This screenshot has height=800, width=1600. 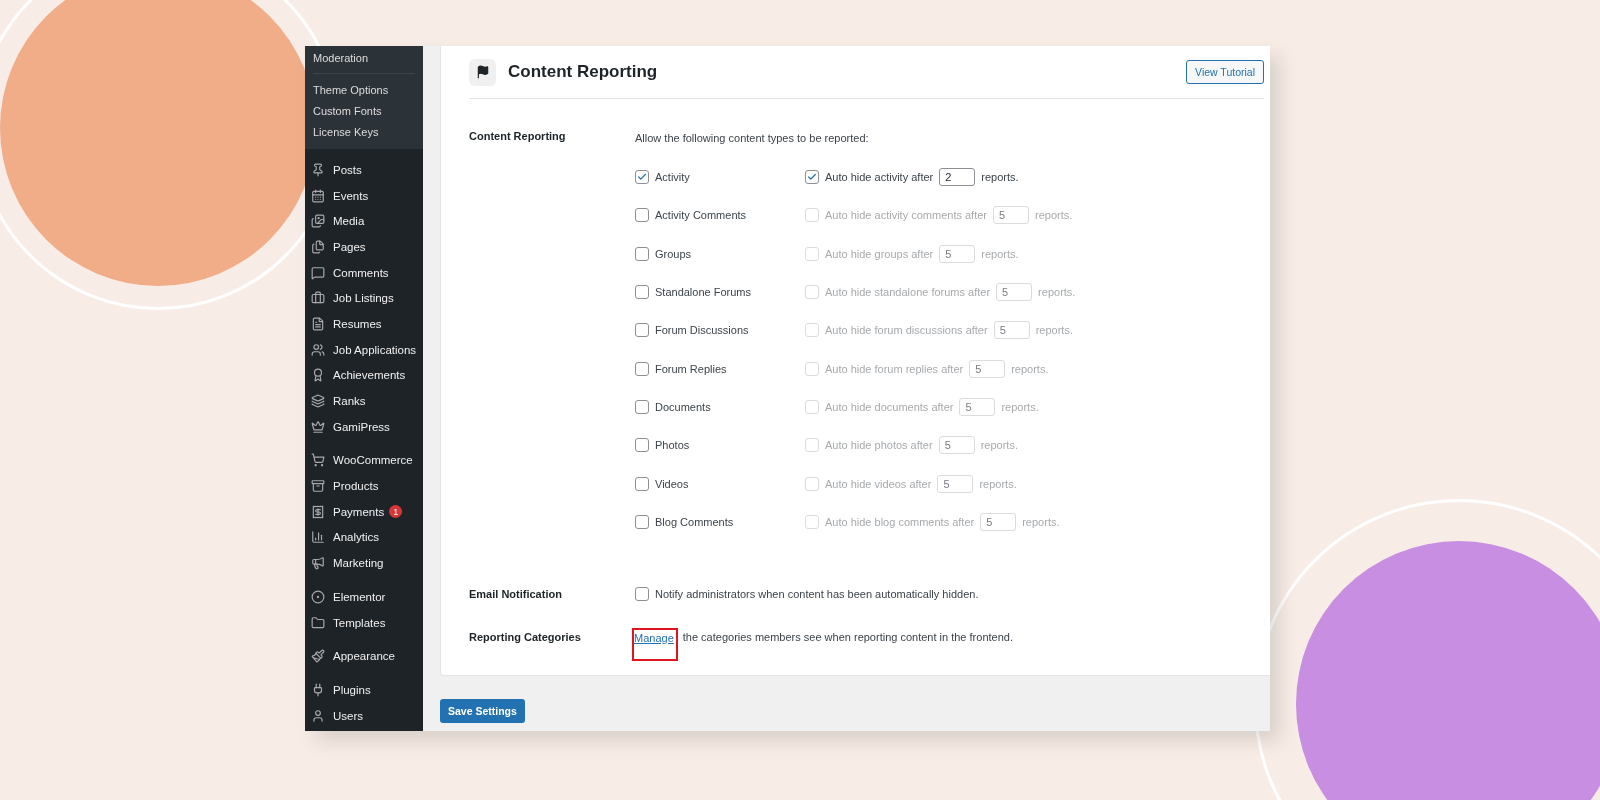 What do you see at coordinates (654, 637) in the screenshot?
I see `manage-link: Manage` at bounding box center [654, 637].